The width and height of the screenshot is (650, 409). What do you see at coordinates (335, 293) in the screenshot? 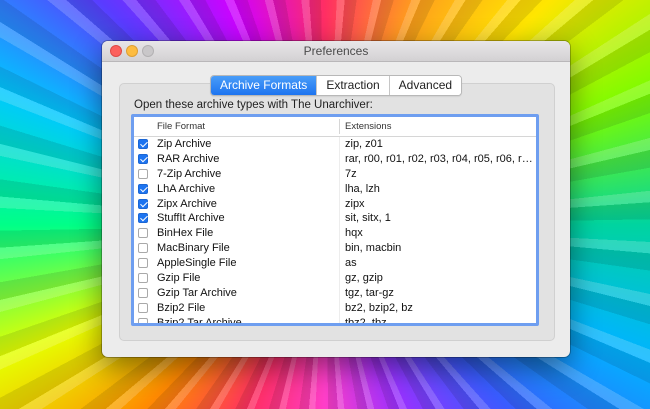
I see `table-row: Gzip Tar Archive tgz, tar-gz` at bounding box center [335, 293].